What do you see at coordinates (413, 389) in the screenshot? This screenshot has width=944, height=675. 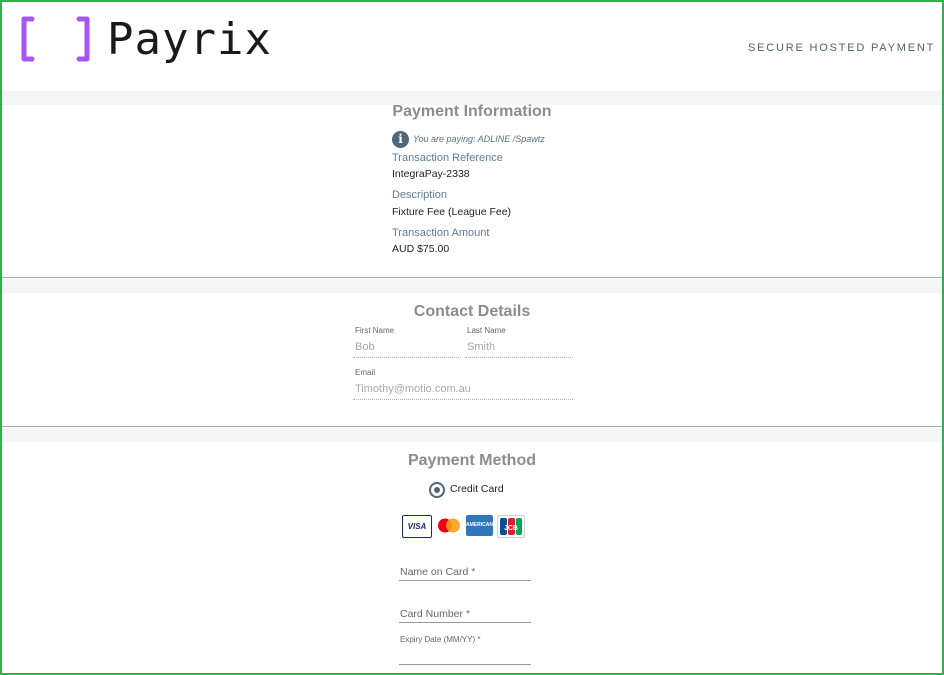 I see `email-value: Timothy@motio.com.au` at bounding box center [413, 389].